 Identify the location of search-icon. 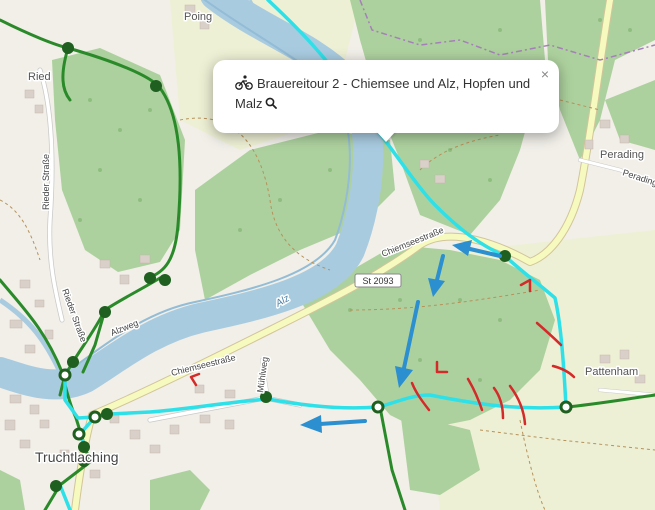
(271, 103).